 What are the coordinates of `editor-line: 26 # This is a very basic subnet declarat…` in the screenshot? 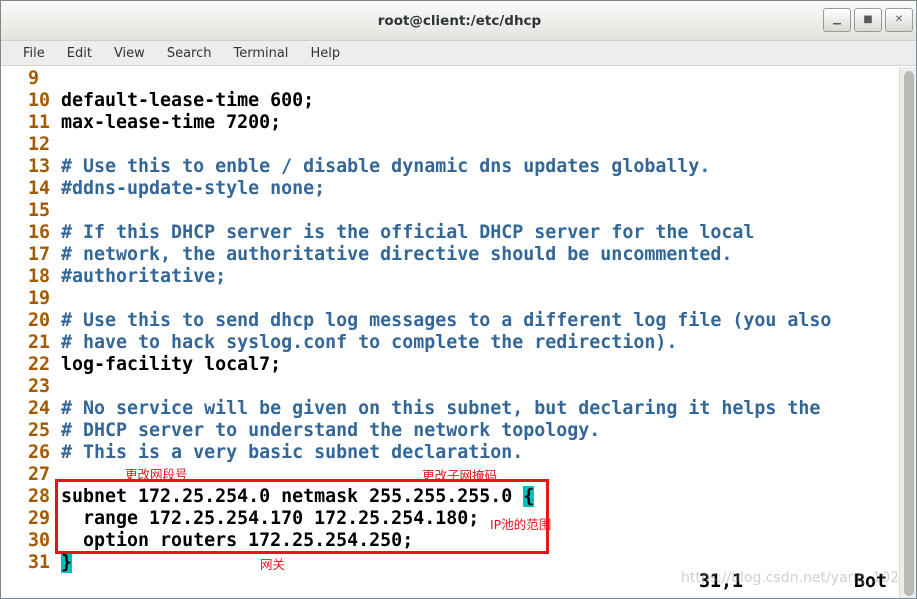 It's located at (429, 453).